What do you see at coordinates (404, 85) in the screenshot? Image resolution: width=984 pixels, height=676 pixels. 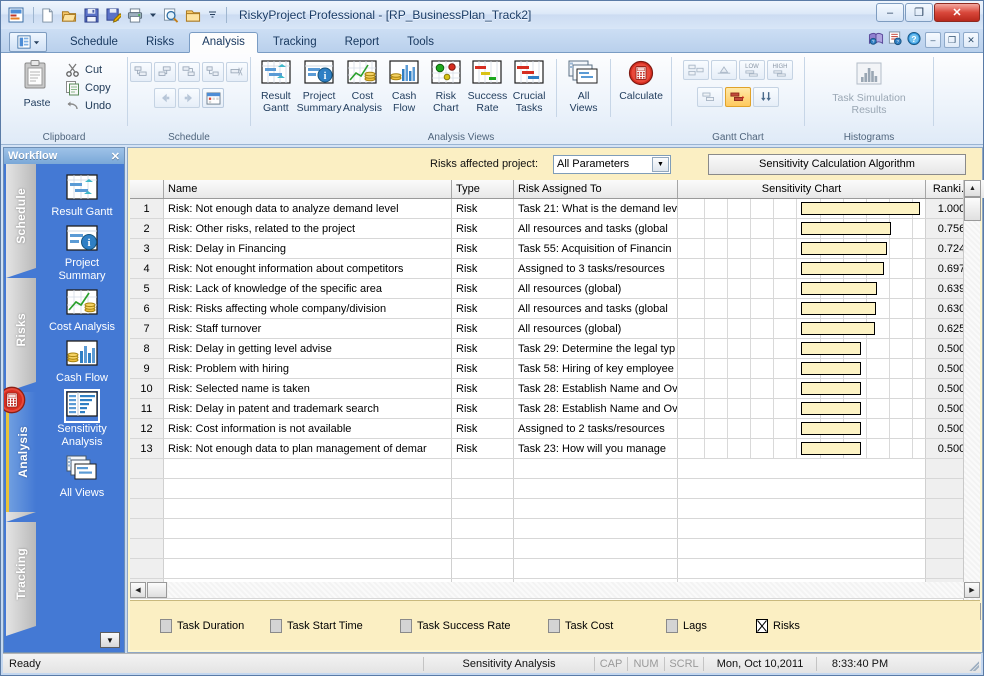 I see `cash-flow-button: Cash Flow` at bounding box center [404, 85].